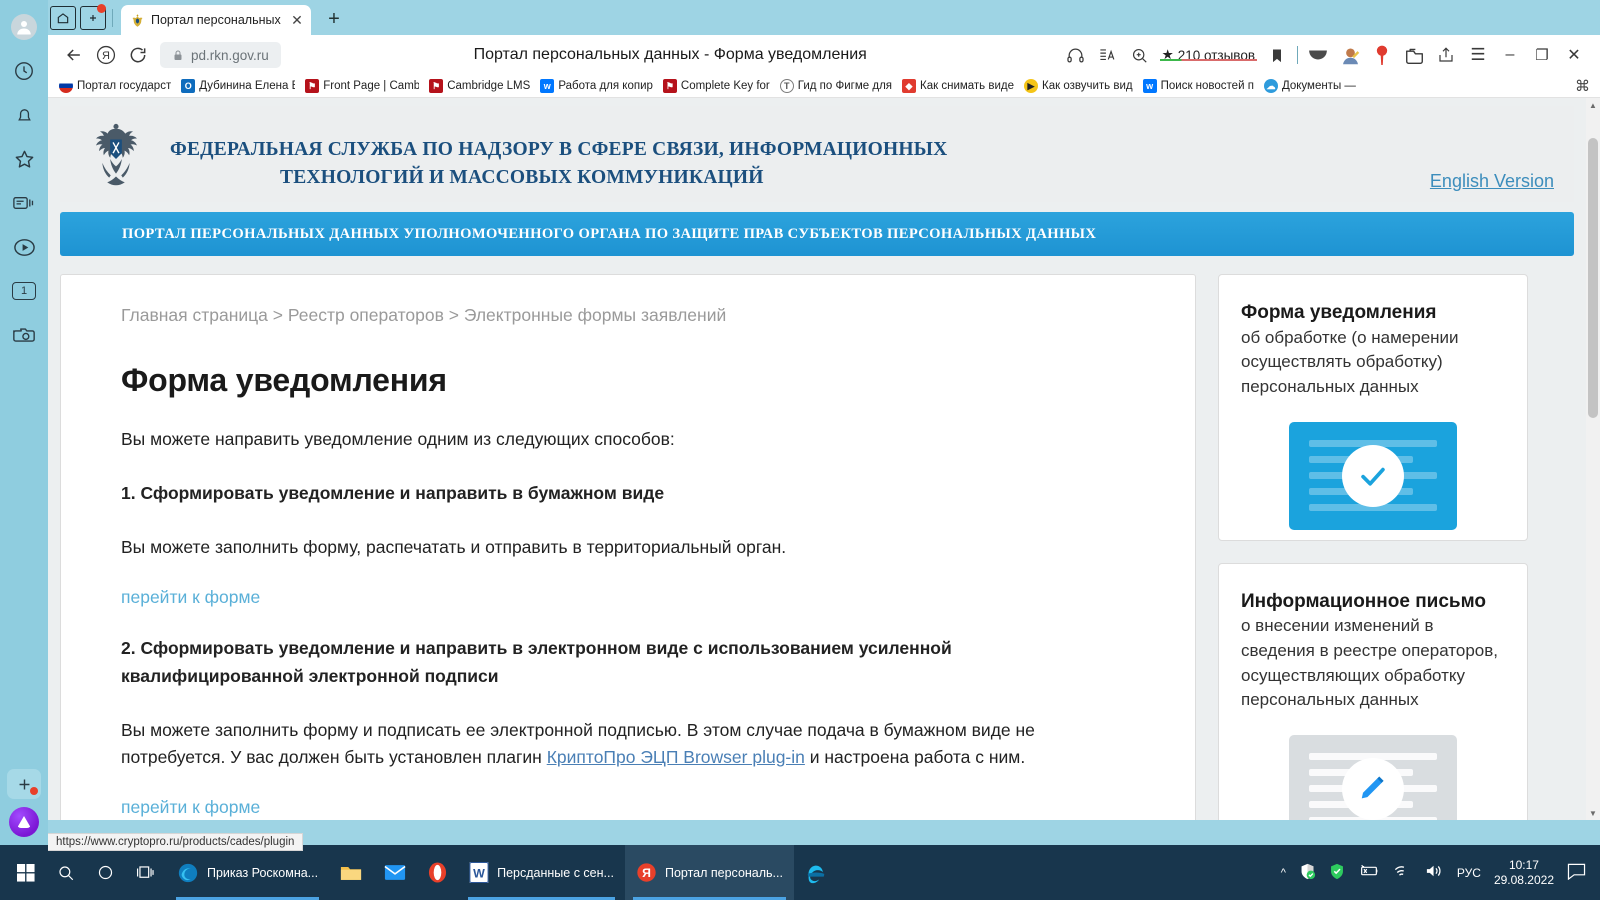  What do you see at coordinates (105, 872) in the screenshot?
I see `cortana-circle-icon` at bounding box center [105, 872].